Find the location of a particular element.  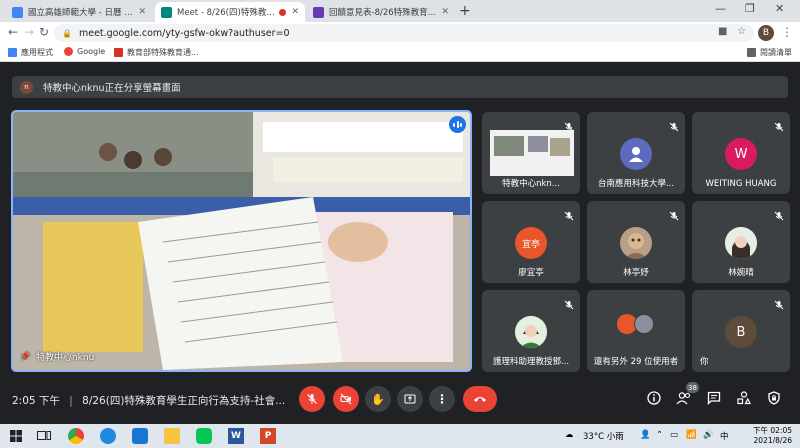

participant-tile: 林亭妤 is located at coordinates (636, 242).